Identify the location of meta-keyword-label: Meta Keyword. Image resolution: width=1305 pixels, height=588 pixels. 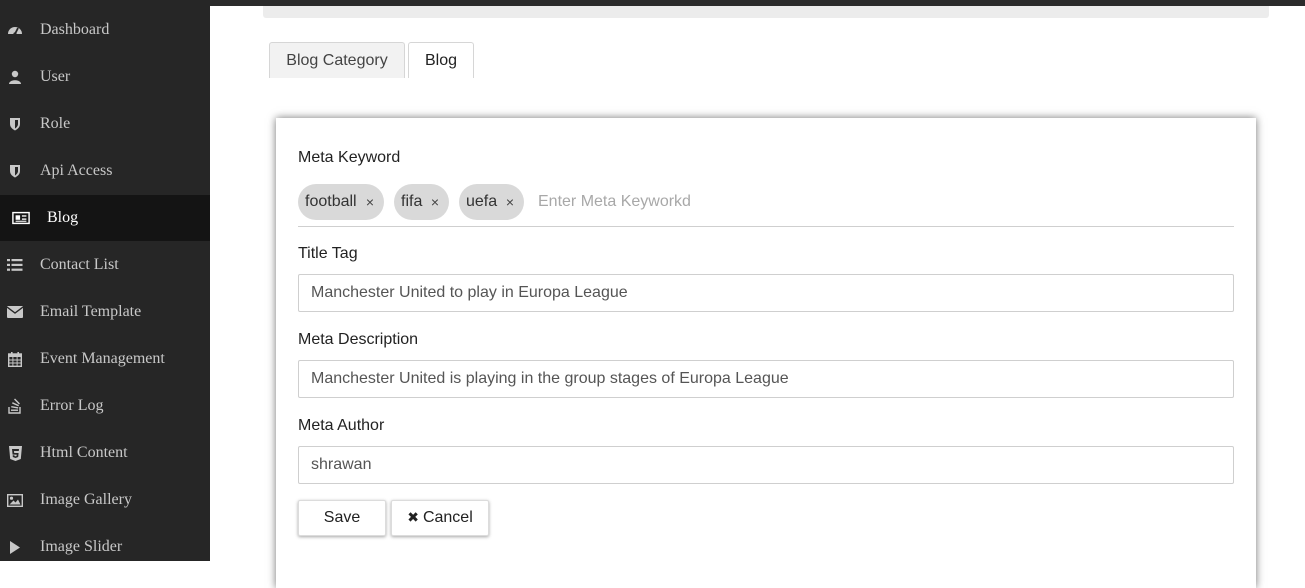
(349, 157).